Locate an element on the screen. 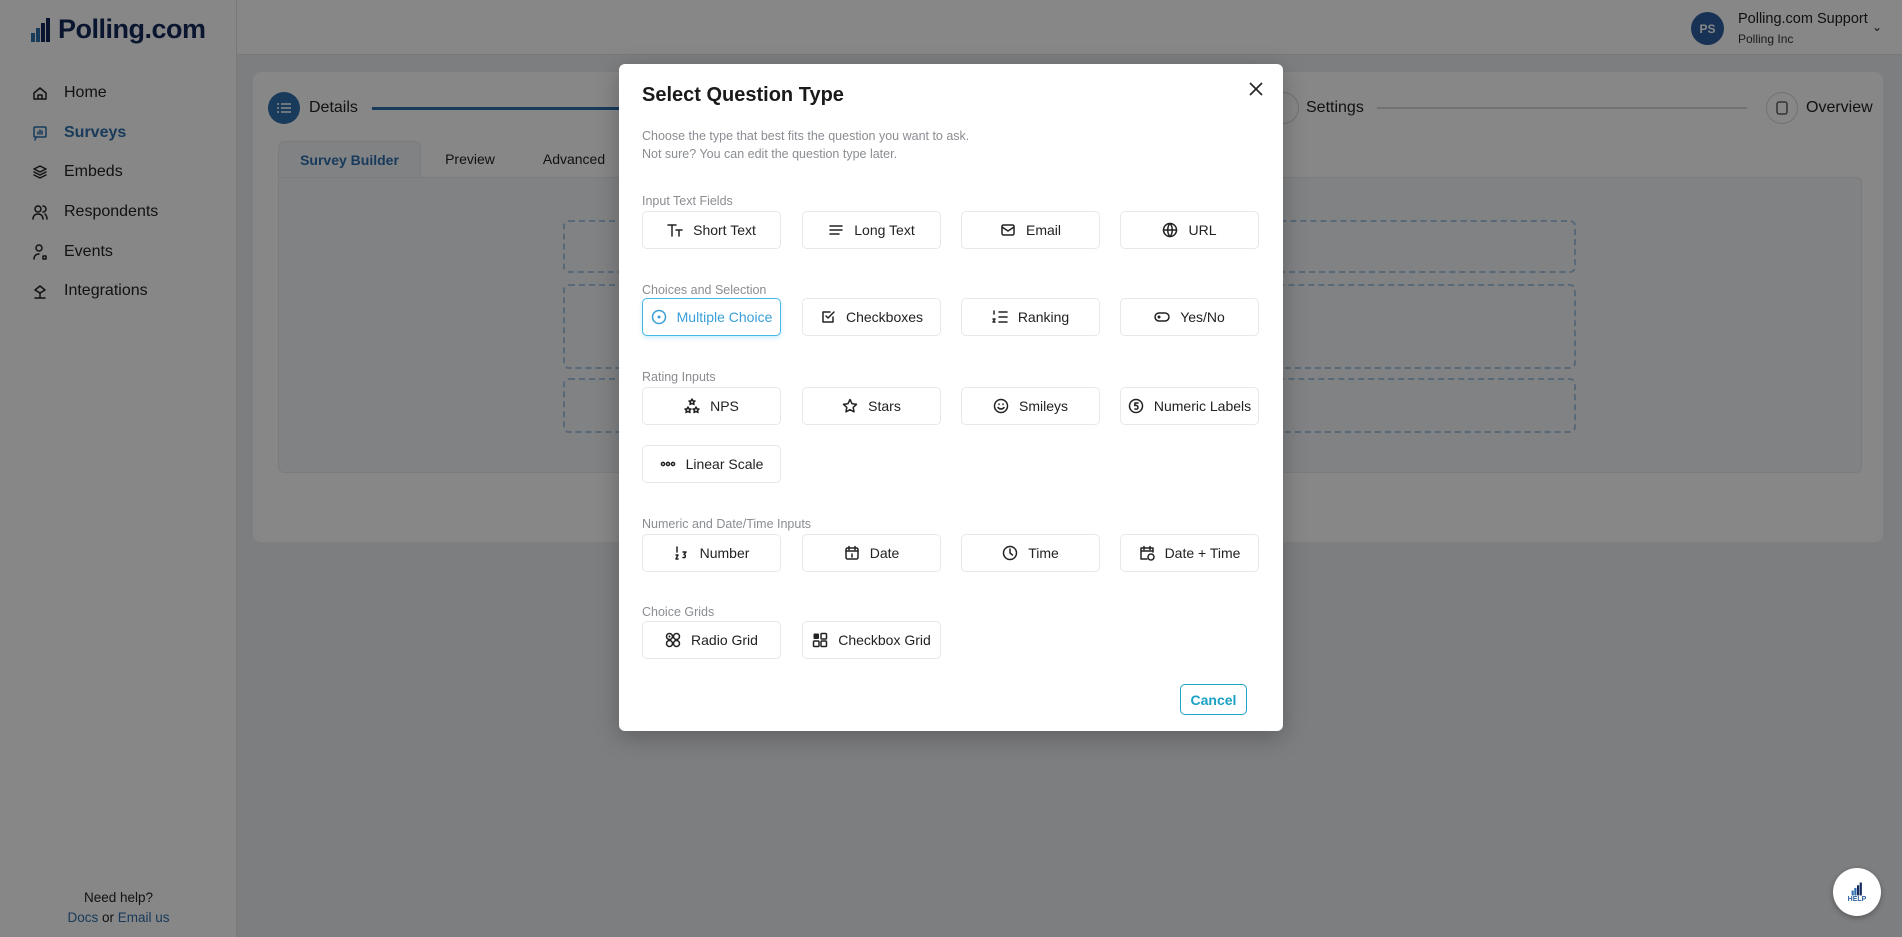  smiley-icon is located at coordinates (1001, 406).